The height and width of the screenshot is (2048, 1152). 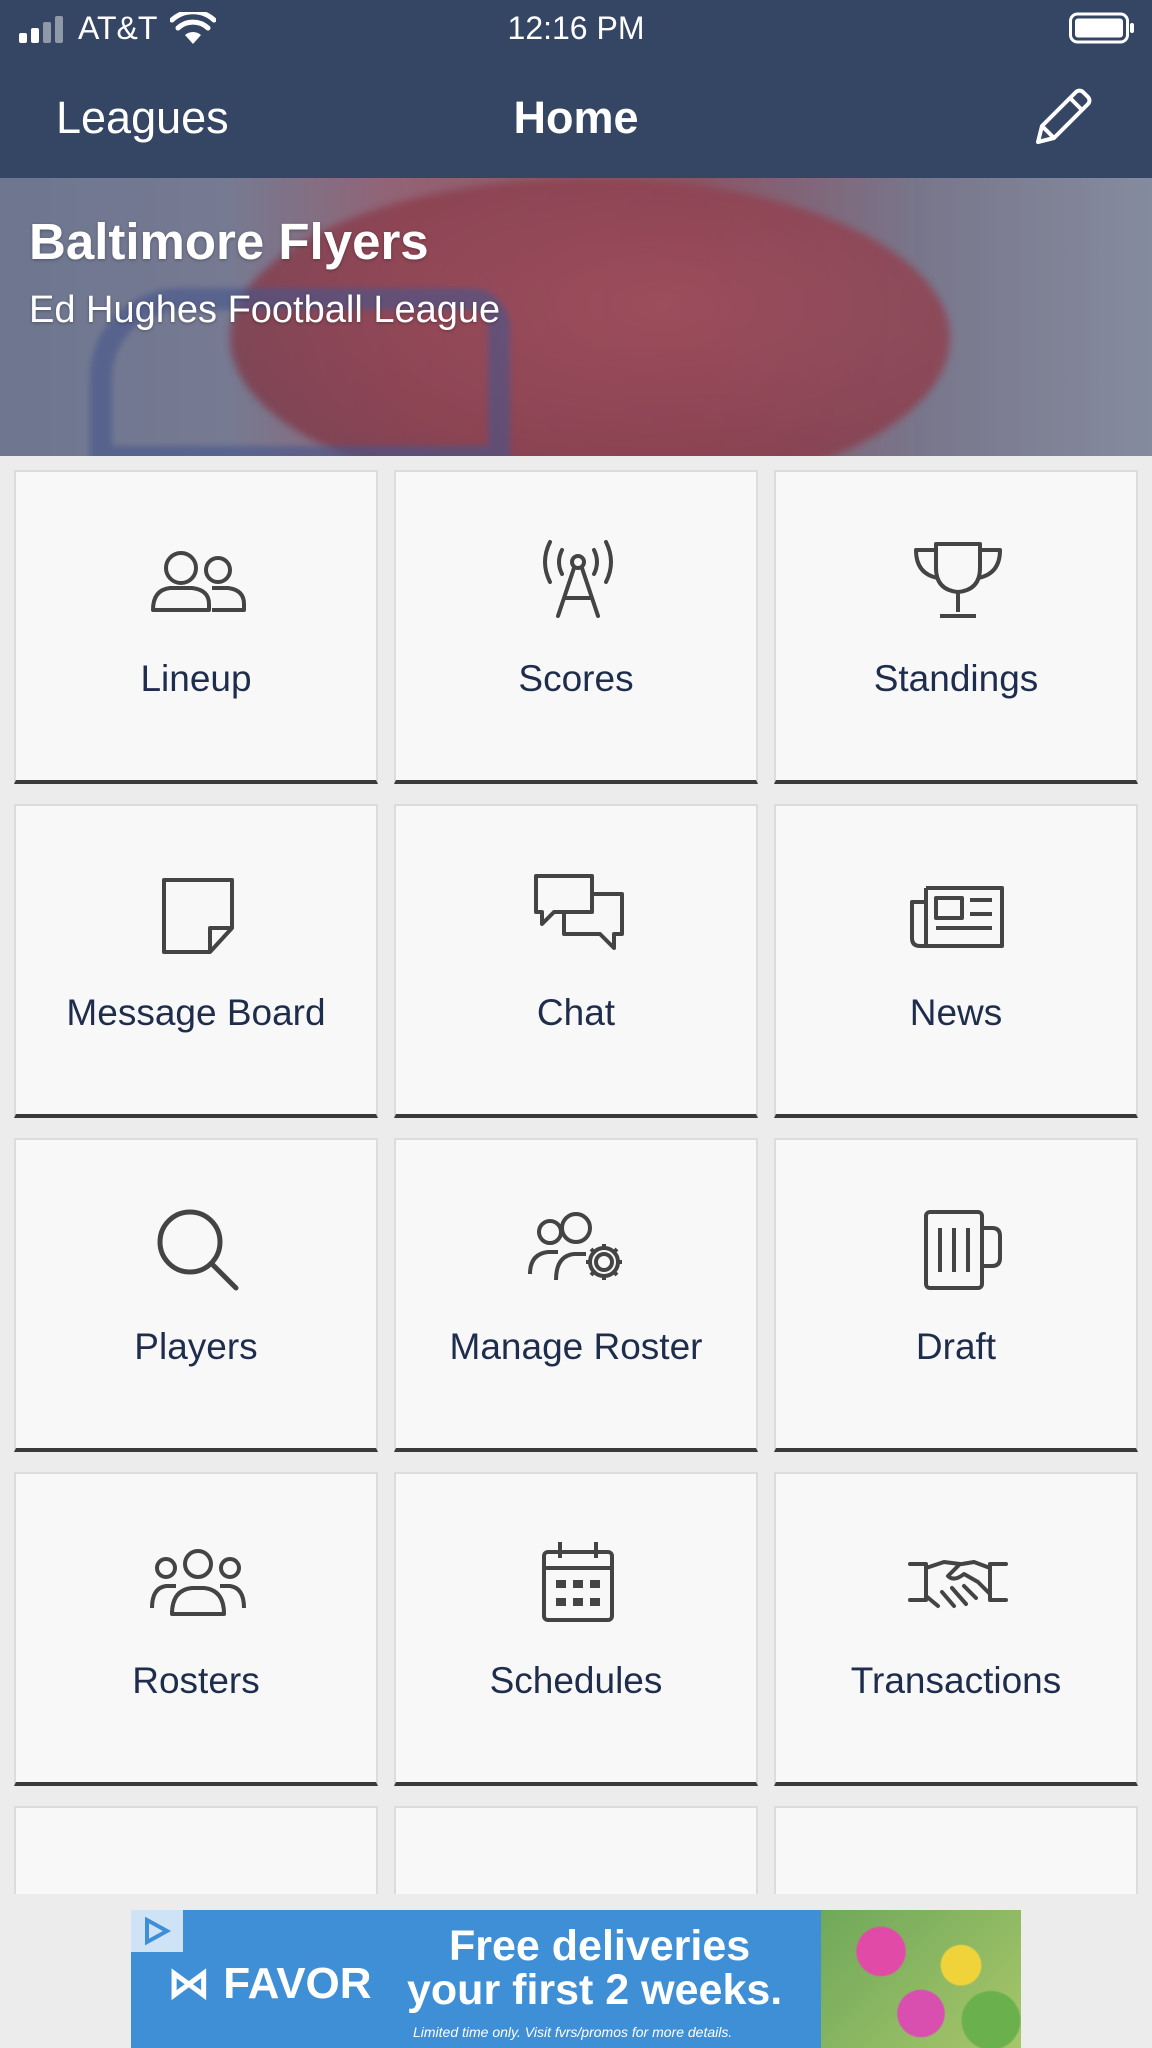 I want to click on status-bar: AT&T 12:16 PM, so click(x=576, y=29).